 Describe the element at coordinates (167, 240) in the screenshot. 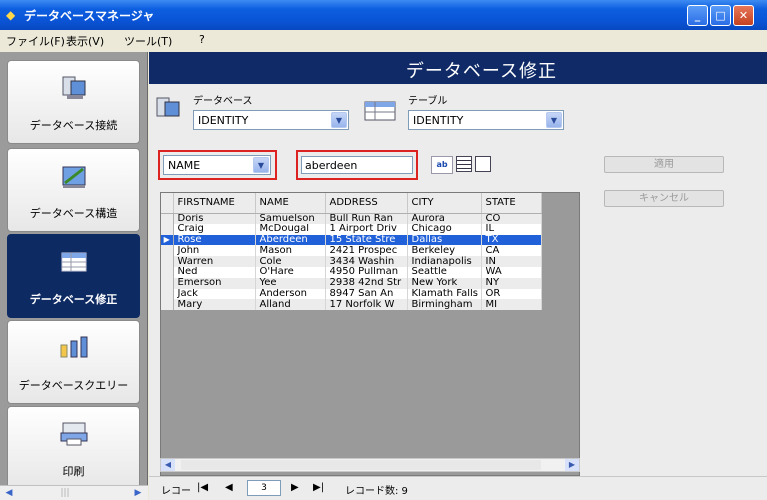

I see `current-row-icon: ▶` at that location.